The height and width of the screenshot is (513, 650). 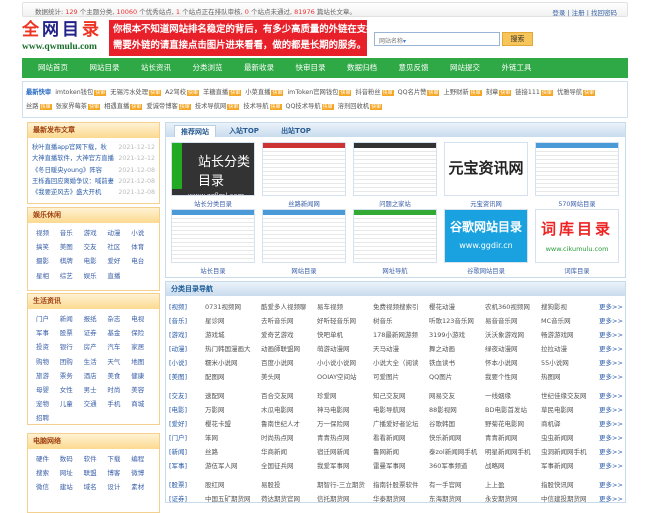 What do you see at coordinates (48, 404) in the screenshot?
I see `category-link: 宠物` at bounding box center [48, 404].